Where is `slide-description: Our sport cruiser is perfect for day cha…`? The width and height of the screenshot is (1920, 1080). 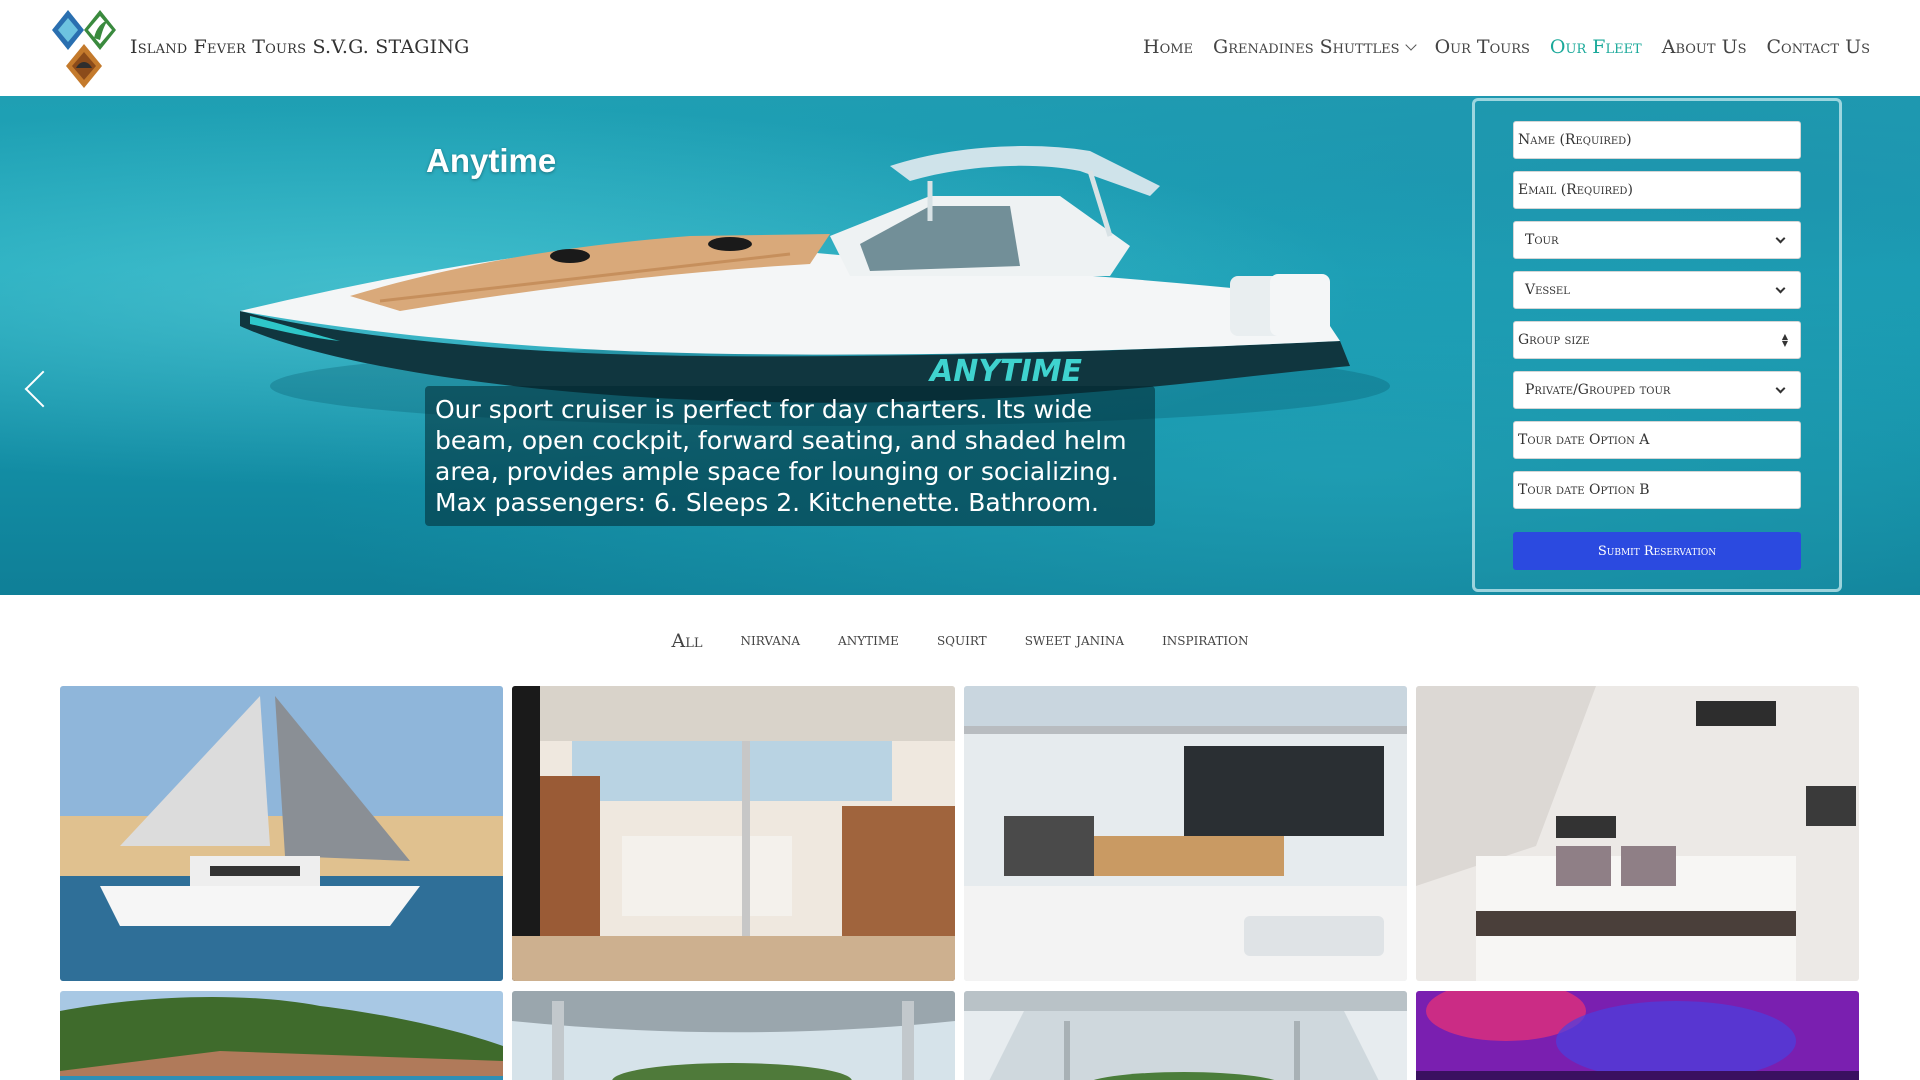 slide-description: Our sport cruiser is perfect for day cha… is located at coordinates (781, 440).